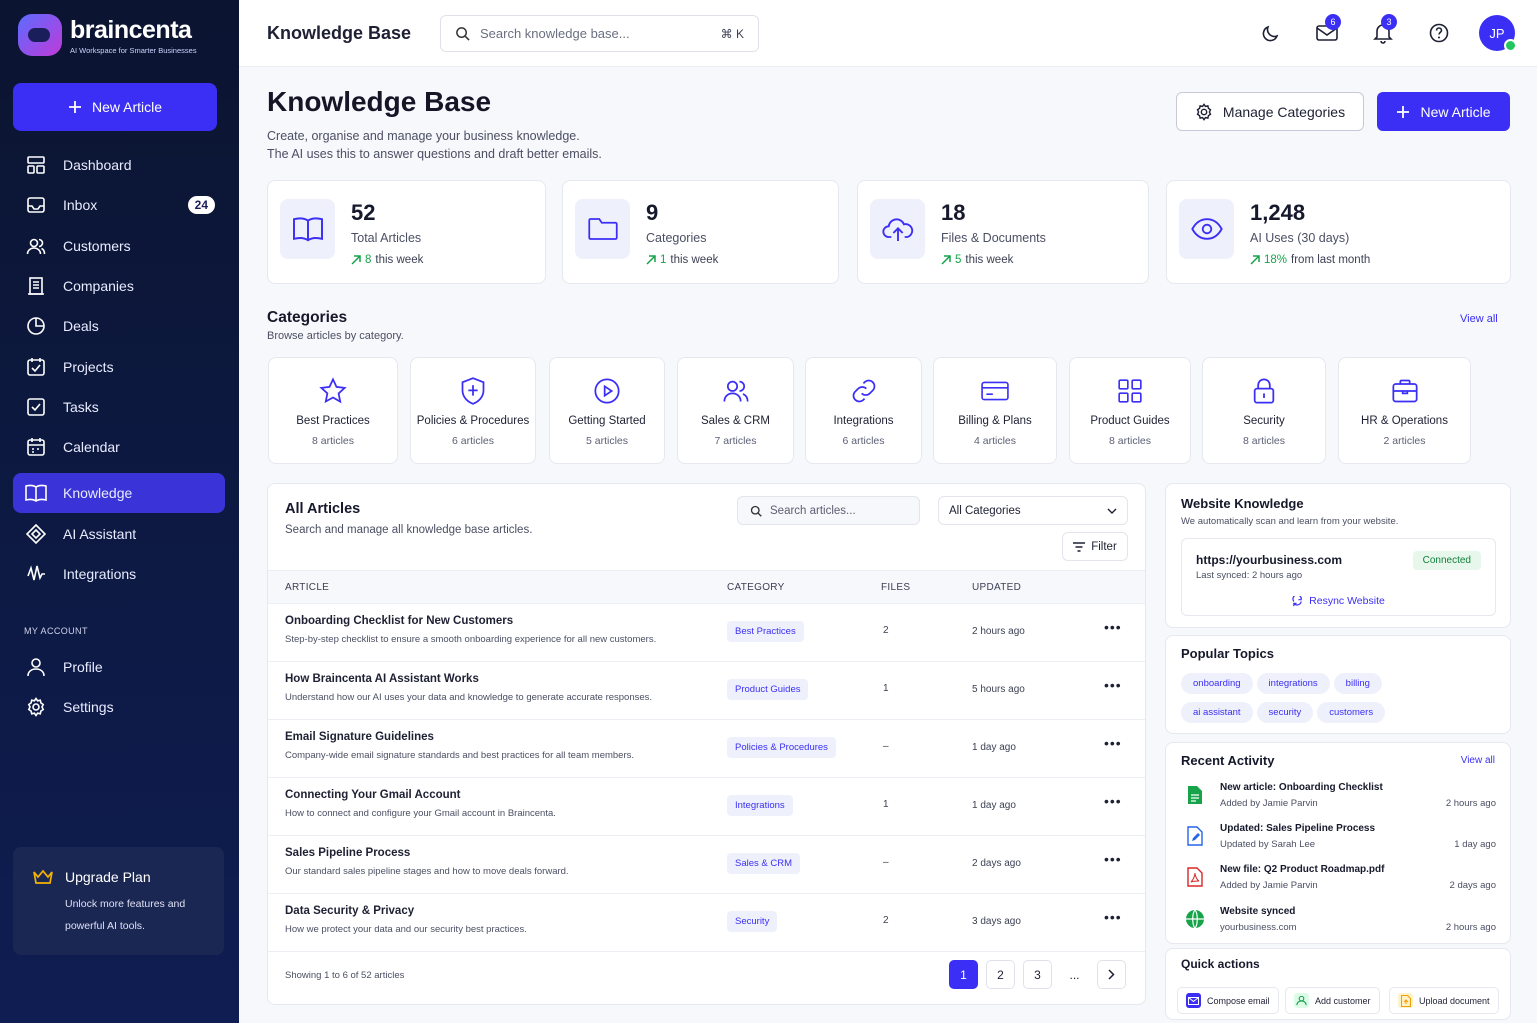  Describe the element at coordinates (119, 286) in the screenshot. I see `sidebar-item-companies: Companies` at that location.